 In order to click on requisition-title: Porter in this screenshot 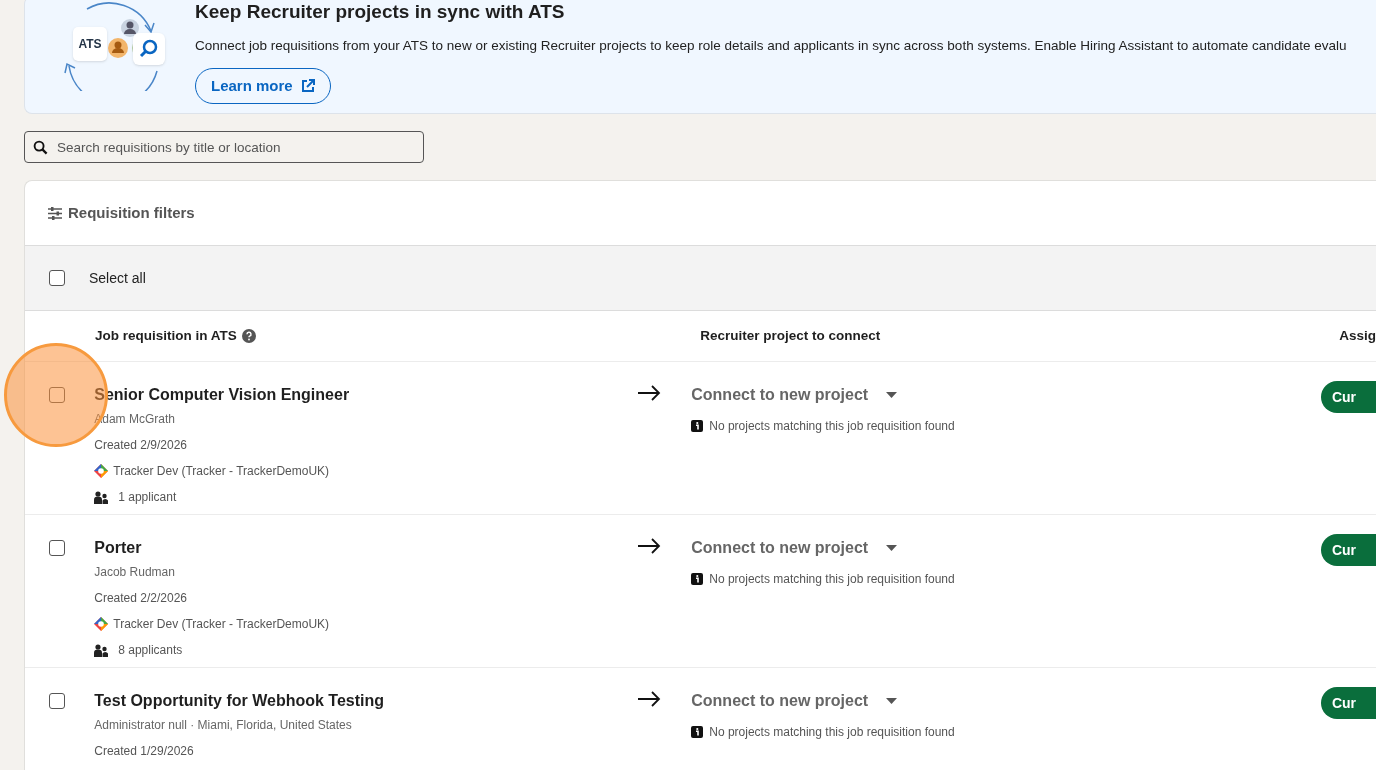, I will do `click(340, 548)`.